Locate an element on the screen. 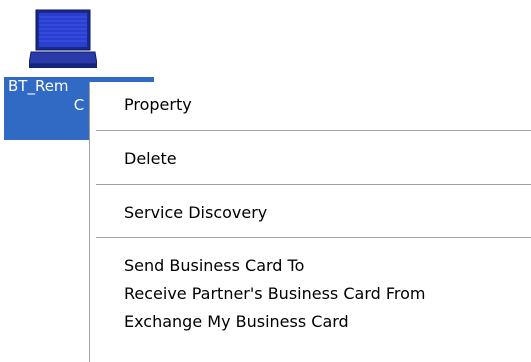 This screenshot has height=362, width=531. menu-item-service-discovery: Service Discovery is located at coordinates (195, 213).